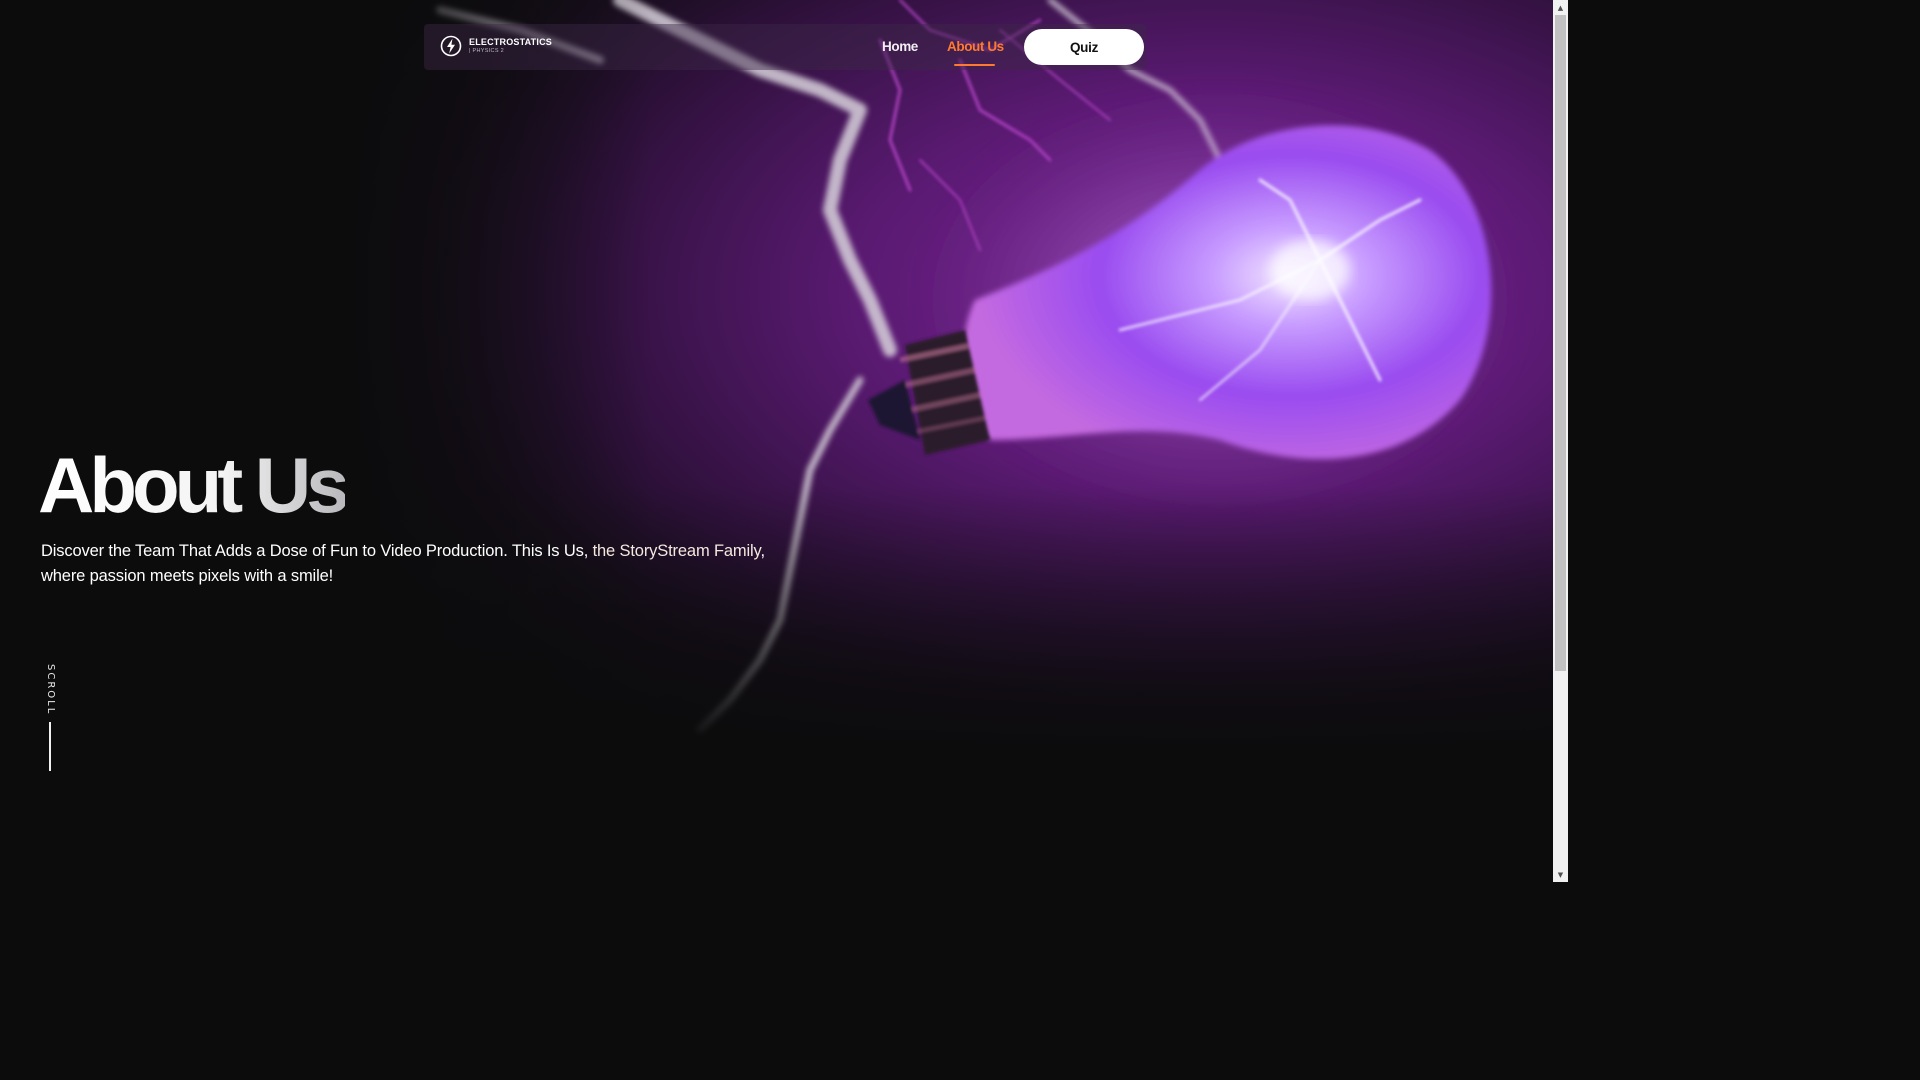 The image size is (1920, 1080). I want to click on brand-title: ELECTROSTATICS, so click(510, 41).